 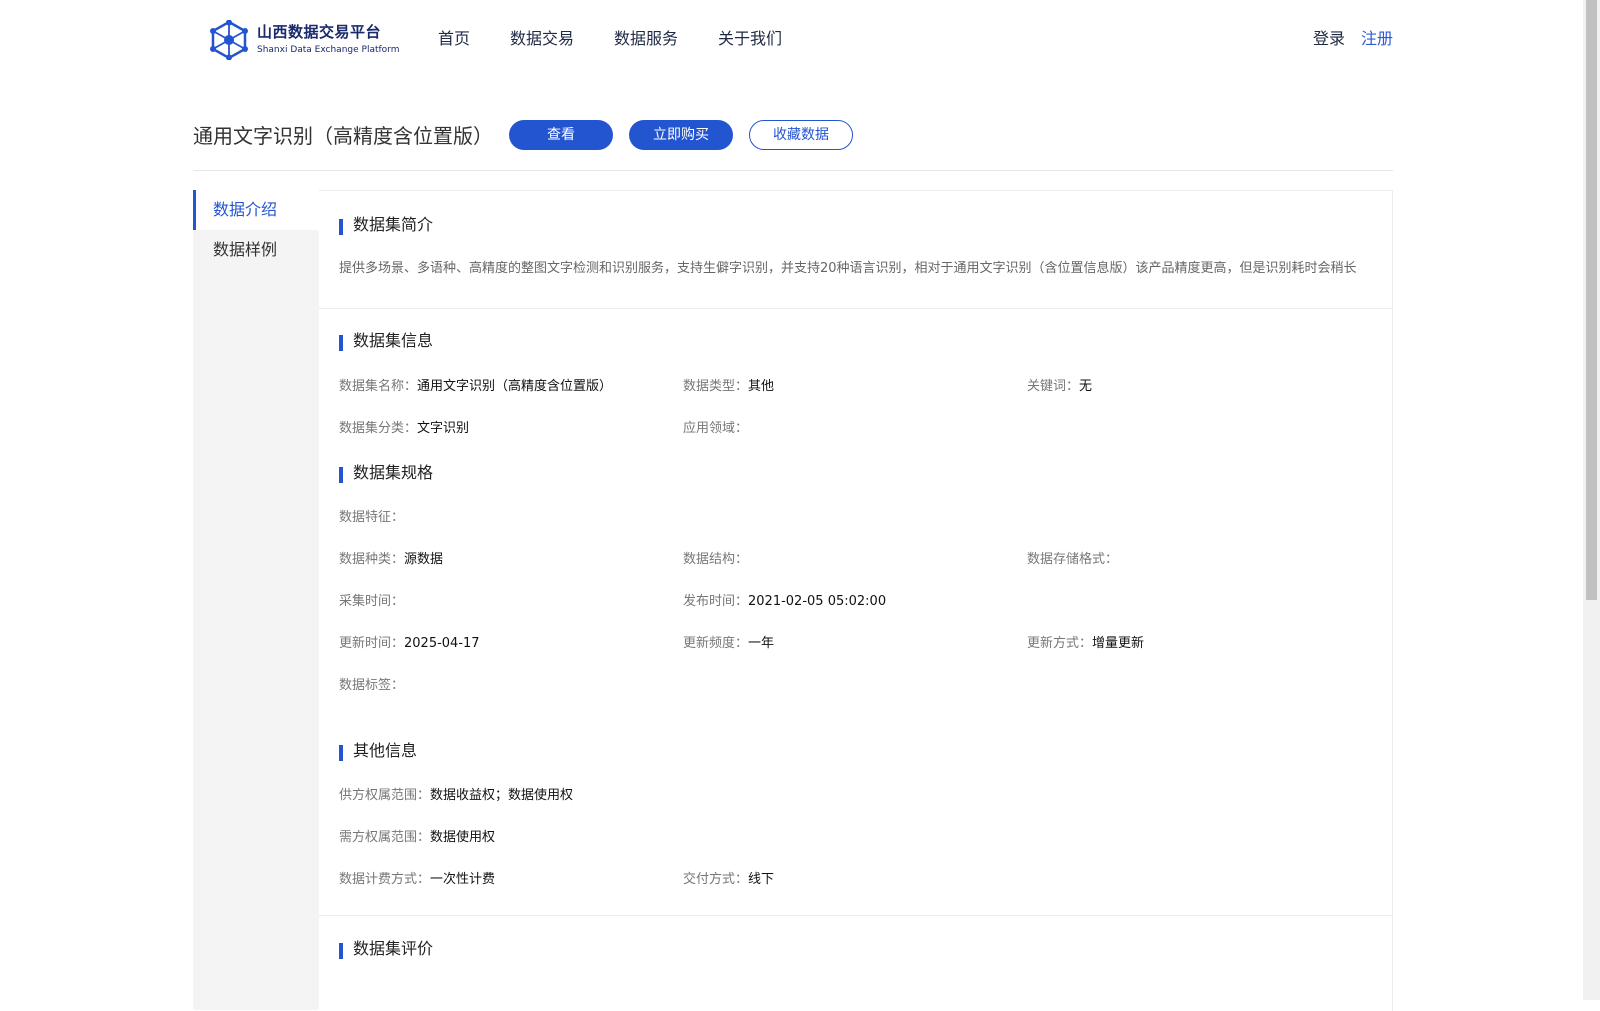 What do you see at coordinates (442, 643) in the screenshot?
I see `field-value: 2025-04-17` at bounding box center [442, 643].